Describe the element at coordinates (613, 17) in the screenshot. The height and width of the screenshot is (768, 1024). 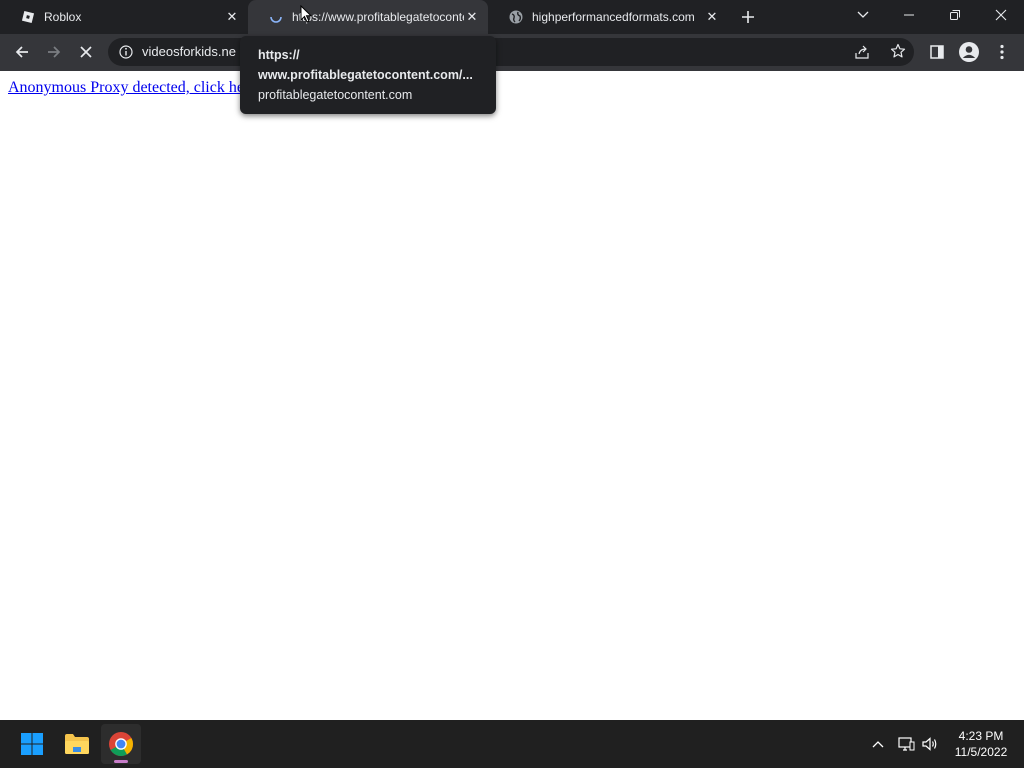
I see `tab-title: highperformancedformats.com` at that location.